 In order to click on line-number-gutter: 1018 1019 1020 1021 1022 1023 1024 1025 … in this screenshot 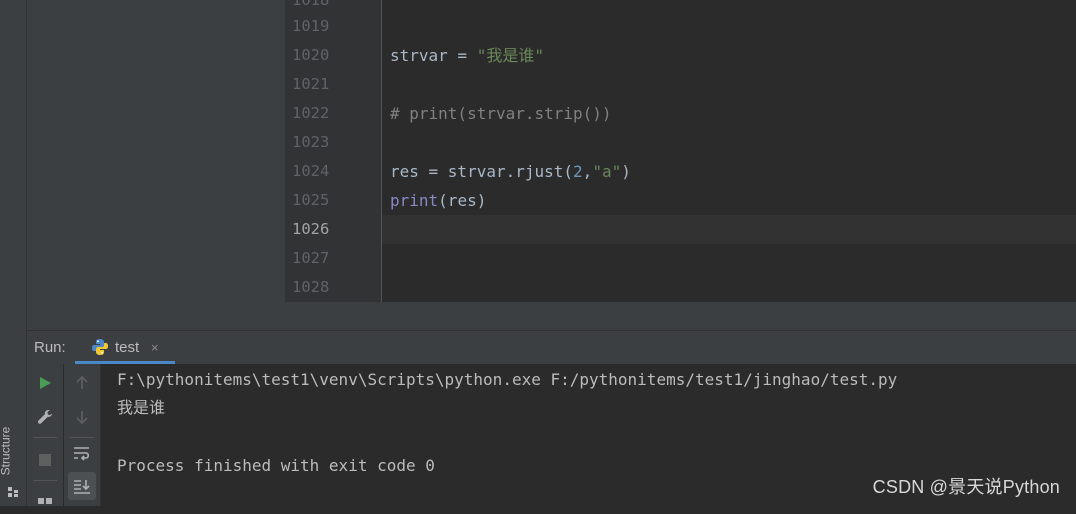, I will do `click(333, 151)`.